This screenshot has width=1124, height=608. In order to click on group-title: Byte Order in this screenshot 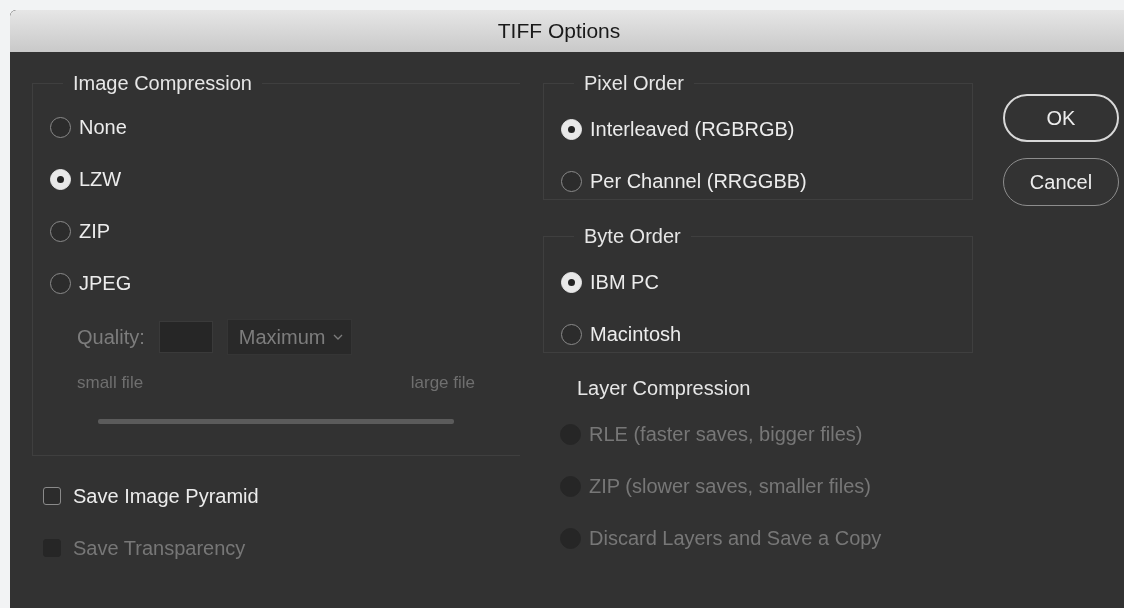, I will do `click(632, 236)`.